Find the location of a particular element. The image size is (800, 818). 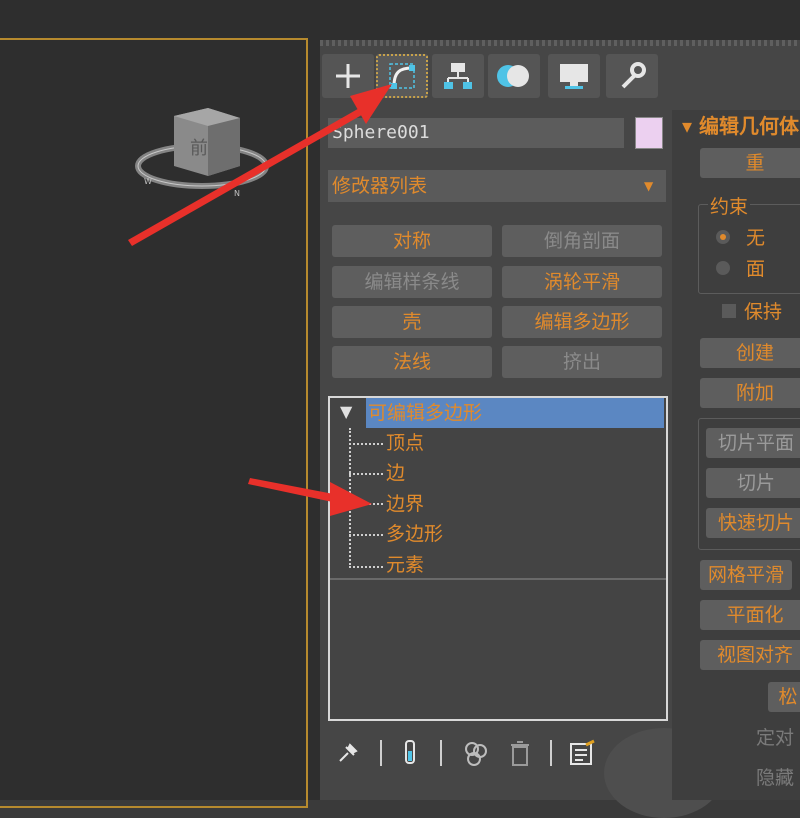

pin-icon is located at coordinates (348, 752).